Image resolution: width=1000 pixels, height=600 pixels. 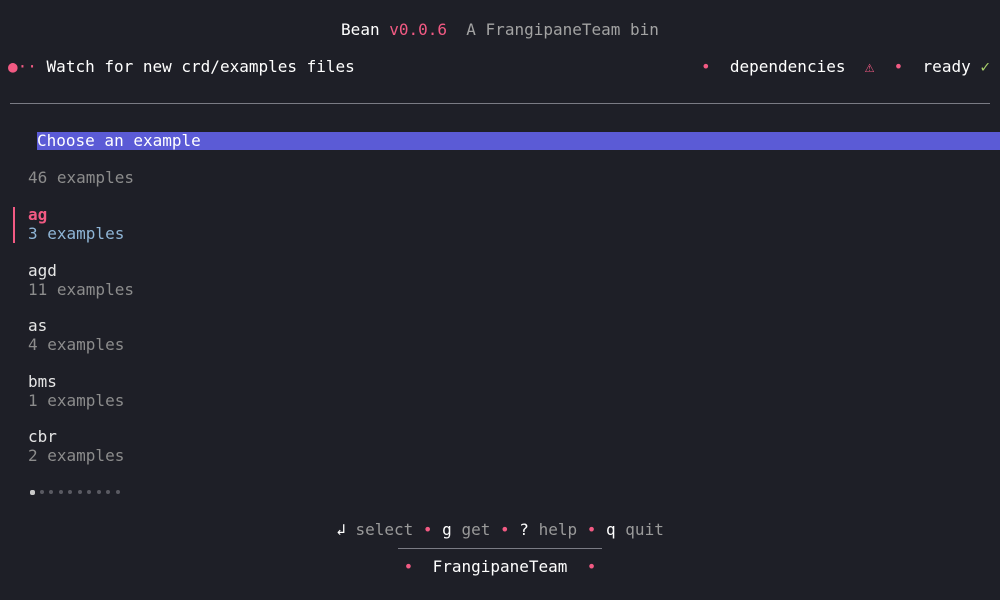 I want to click on list-item-description: 4 examples, so click(x=76, y=344).